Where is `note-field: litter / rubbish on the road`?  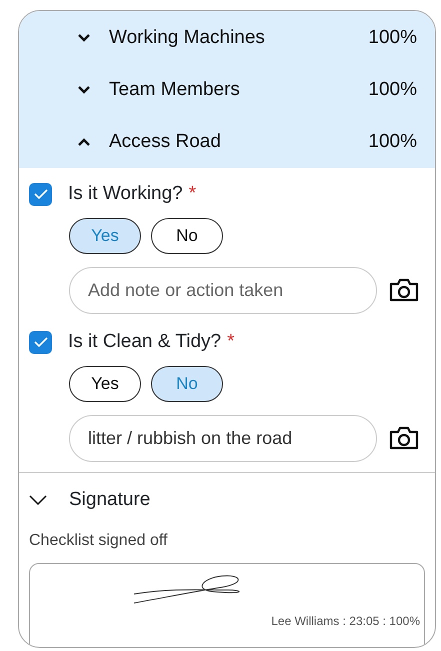 note-field: litter / rubbish on the road is located at coordinates (223, 438).